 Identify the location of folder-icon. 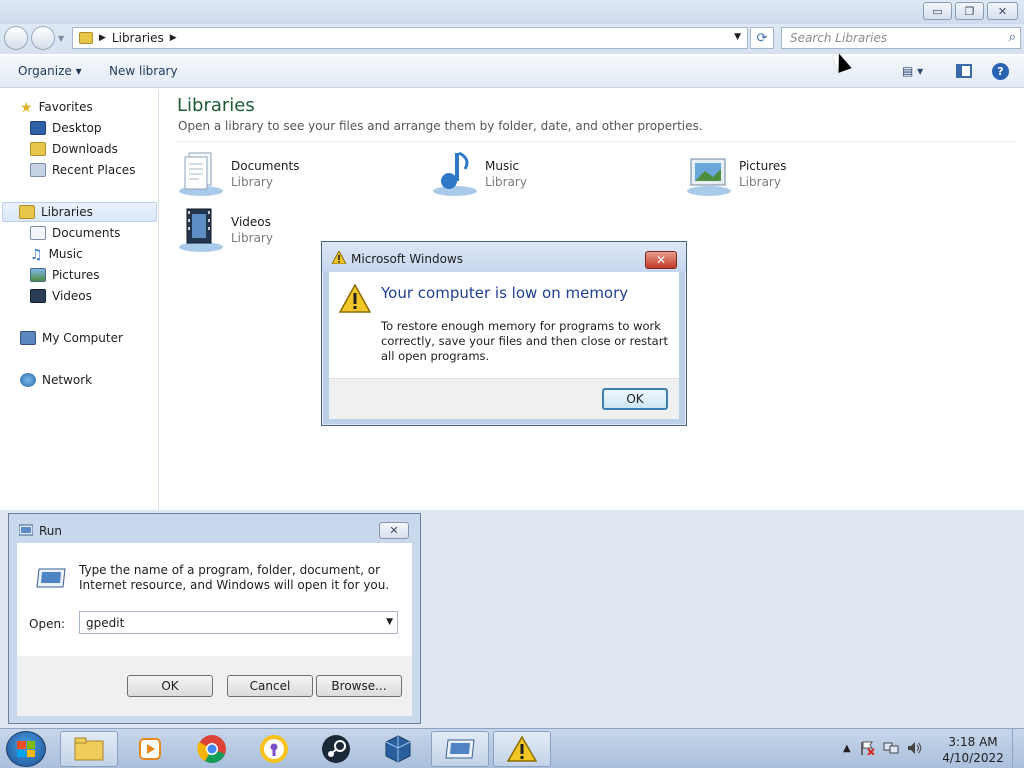
(89, 749).